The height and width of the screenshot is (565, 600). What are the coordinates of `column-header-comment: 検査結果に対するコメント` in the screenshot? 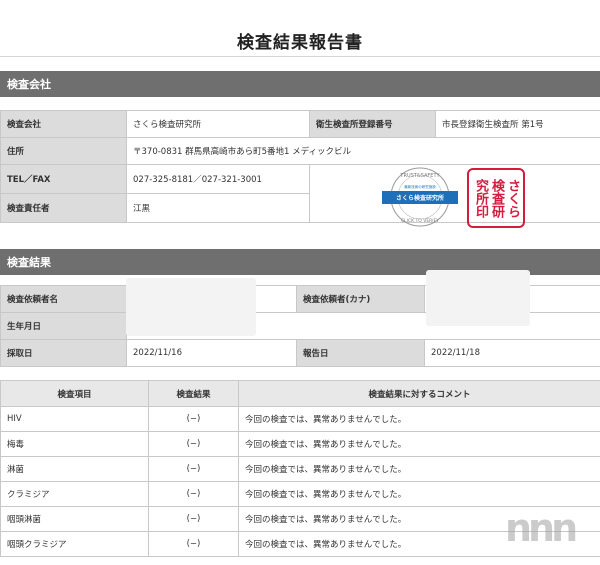 It's located at (419, 393).